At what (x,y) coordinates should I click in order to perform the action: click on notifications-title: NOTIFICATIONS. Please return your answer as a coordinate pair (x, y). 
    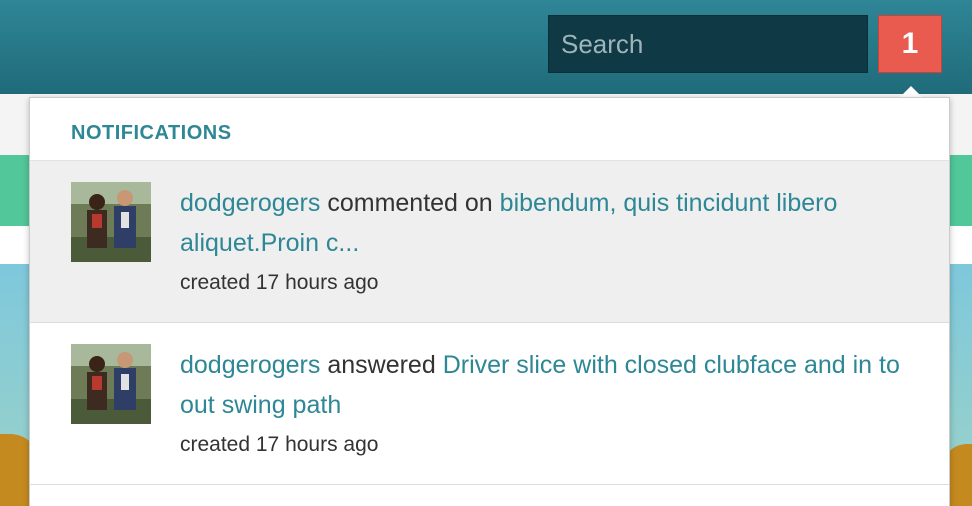
    Looking at the image, I should click on (489, 129).